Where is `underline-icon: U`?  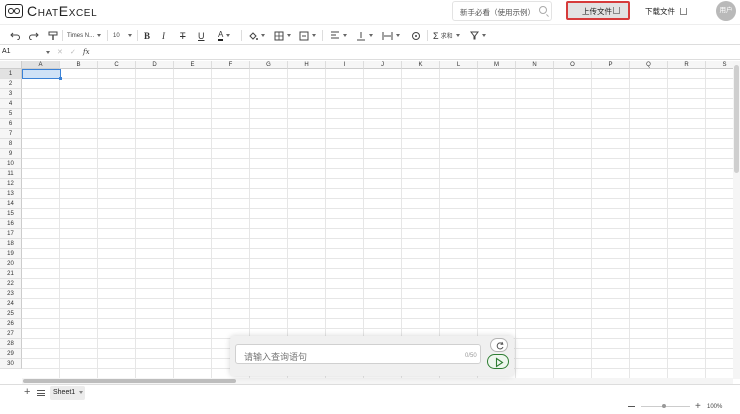
underline-icon: U is located at coordinates (201, 35).